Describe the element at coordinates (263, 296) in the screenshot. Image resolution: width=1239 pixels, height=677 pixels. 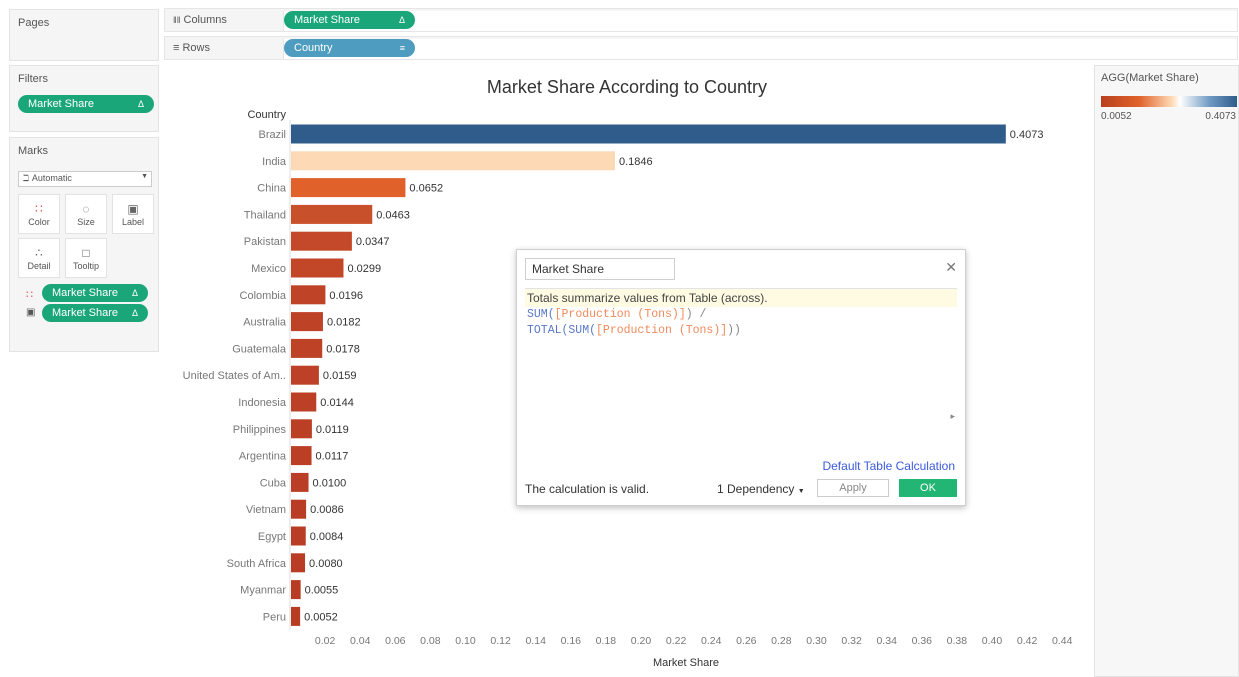
I see `category-label: Colombia` at that location.